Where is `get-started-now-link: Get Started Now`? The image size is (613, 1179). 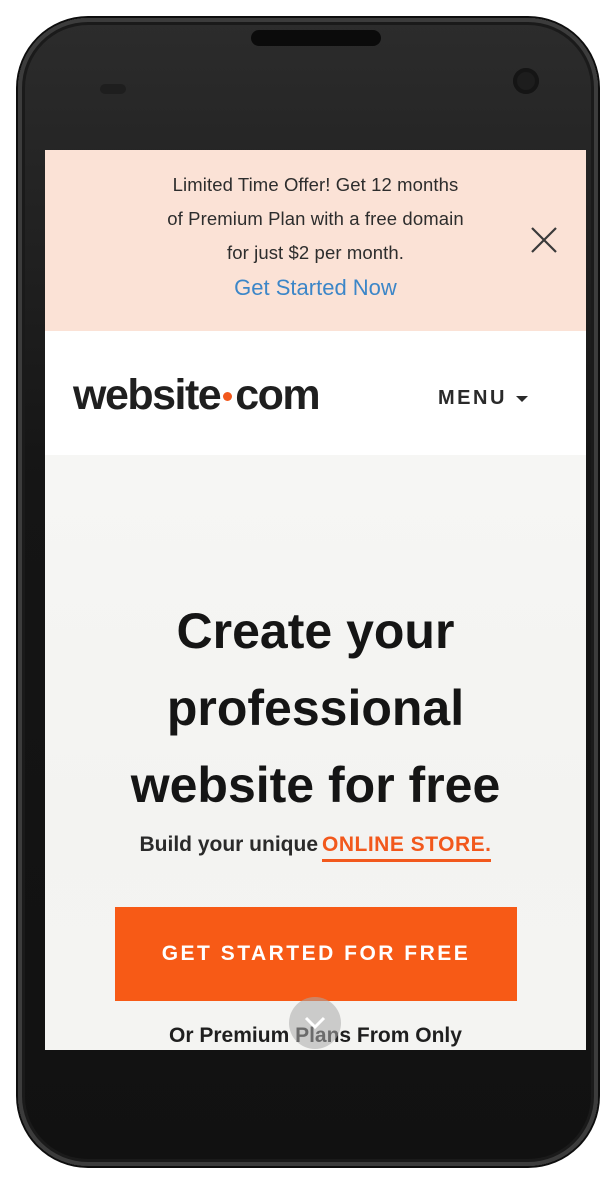
get-started-now-link: Get Started Now is located at coordinates (315, 288).